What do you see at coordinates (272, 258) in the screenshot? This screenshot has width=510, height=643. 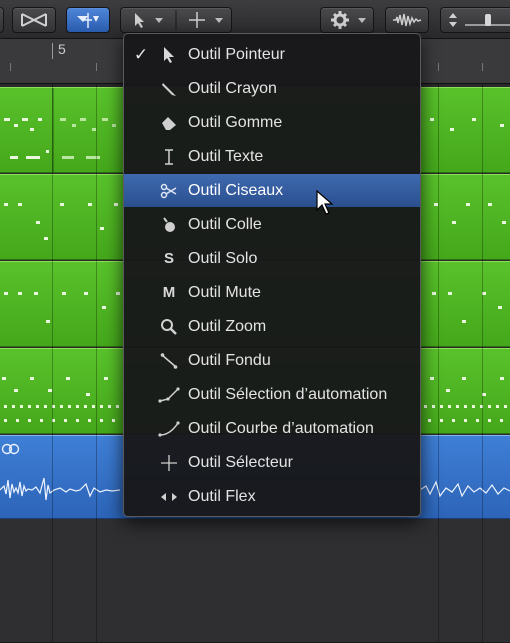 I see `menu-item-solo-tool: S Outil Solo` at bounding box center [272, 258].